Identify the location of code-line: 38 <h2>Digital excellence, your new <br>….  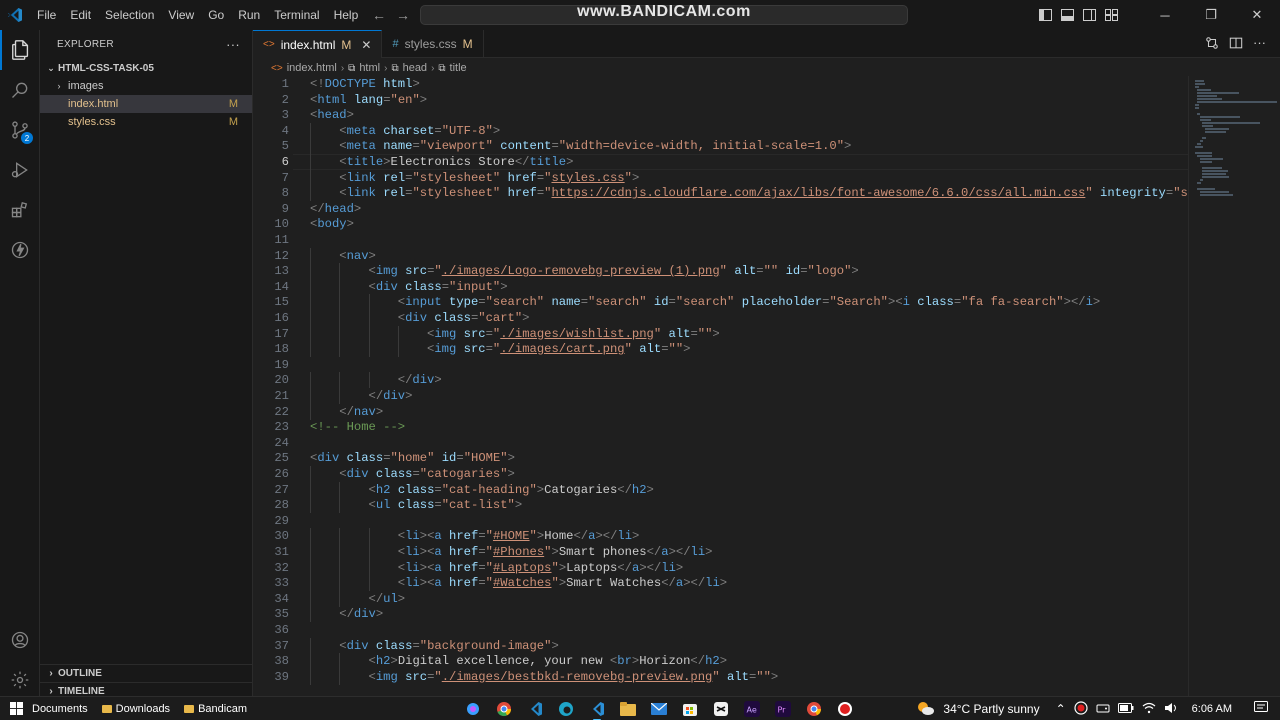
(720, 661).